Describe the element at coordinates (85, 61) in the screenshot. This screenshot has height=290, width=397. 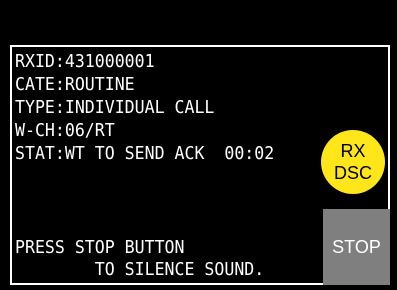
I see `rxid-line: RXID:431000001` at that location.